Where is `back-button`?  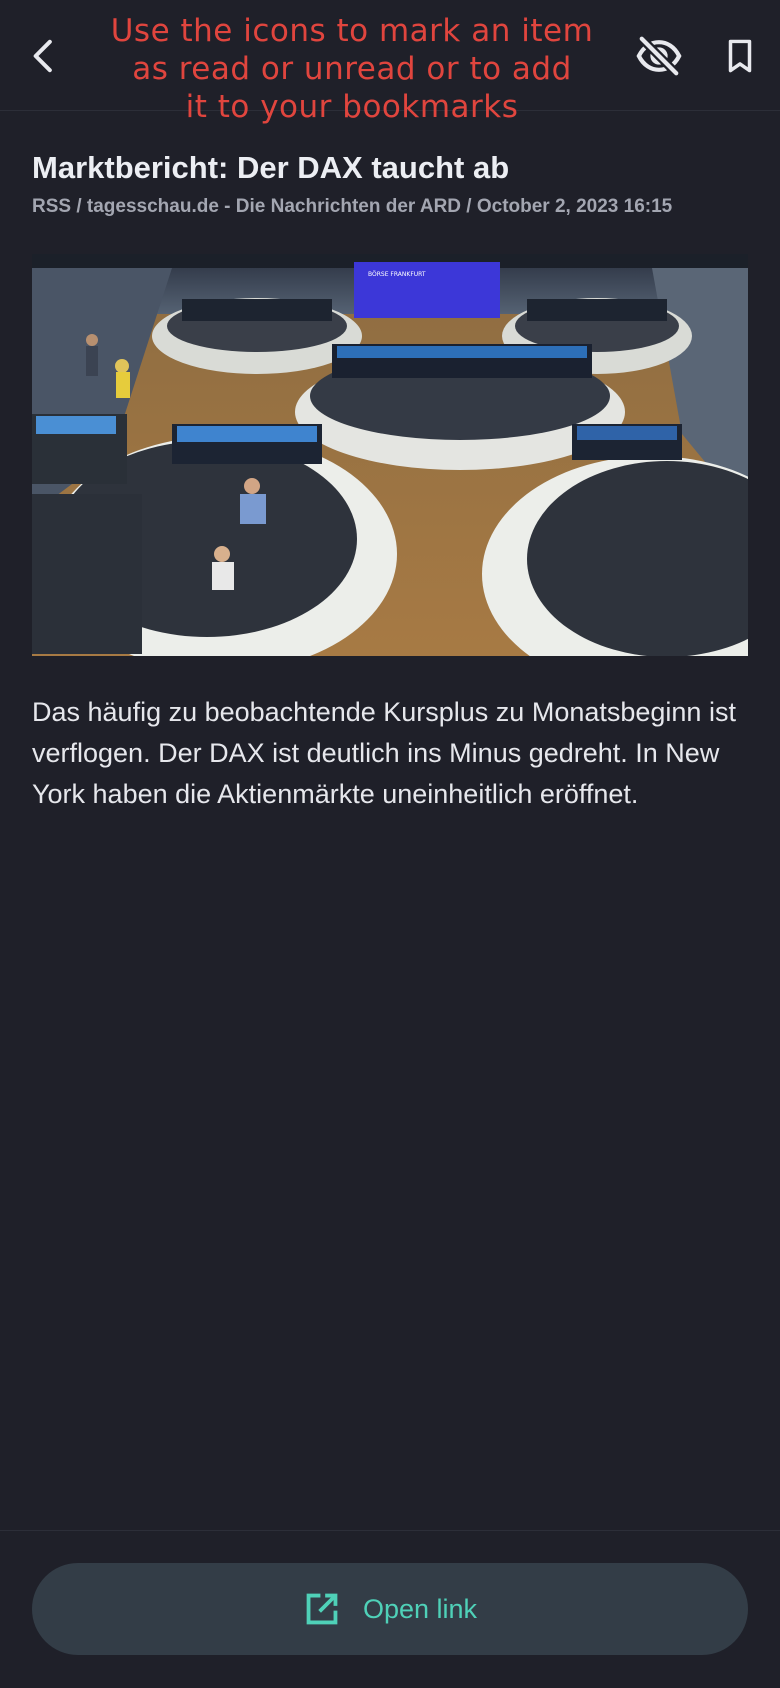 back-button is located at coordinates (44, 56).